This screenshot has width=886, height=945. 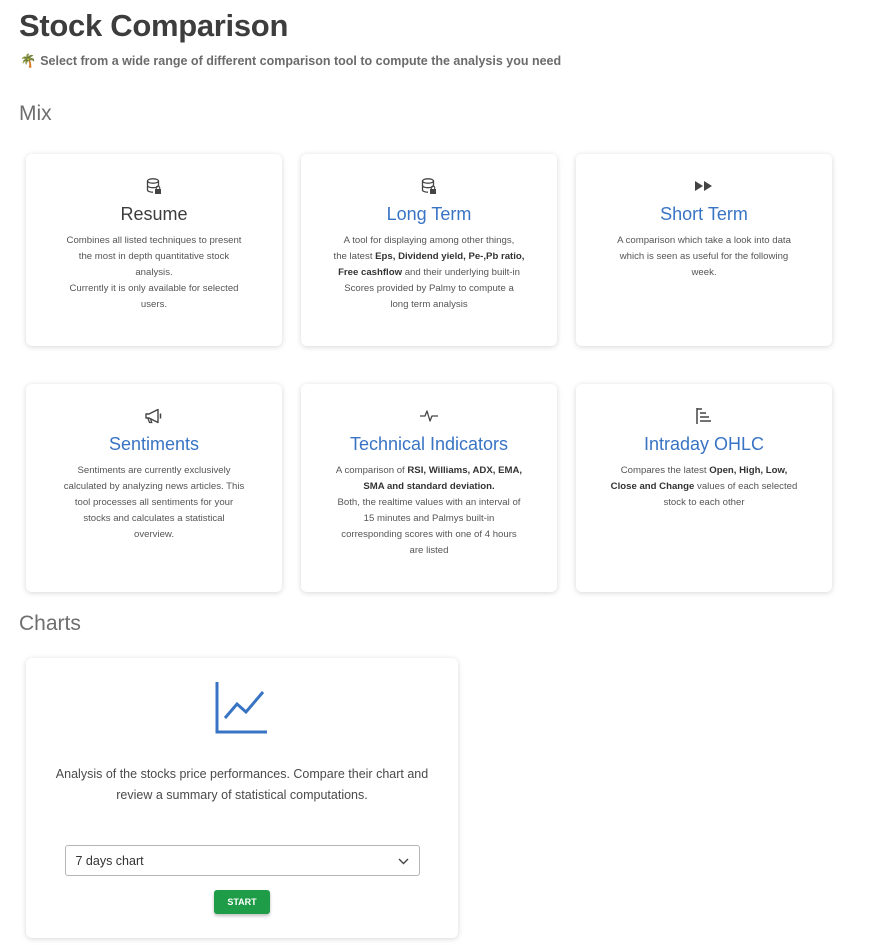 I want to click on ohlc-bars-icon, so click(x=704, y=416).